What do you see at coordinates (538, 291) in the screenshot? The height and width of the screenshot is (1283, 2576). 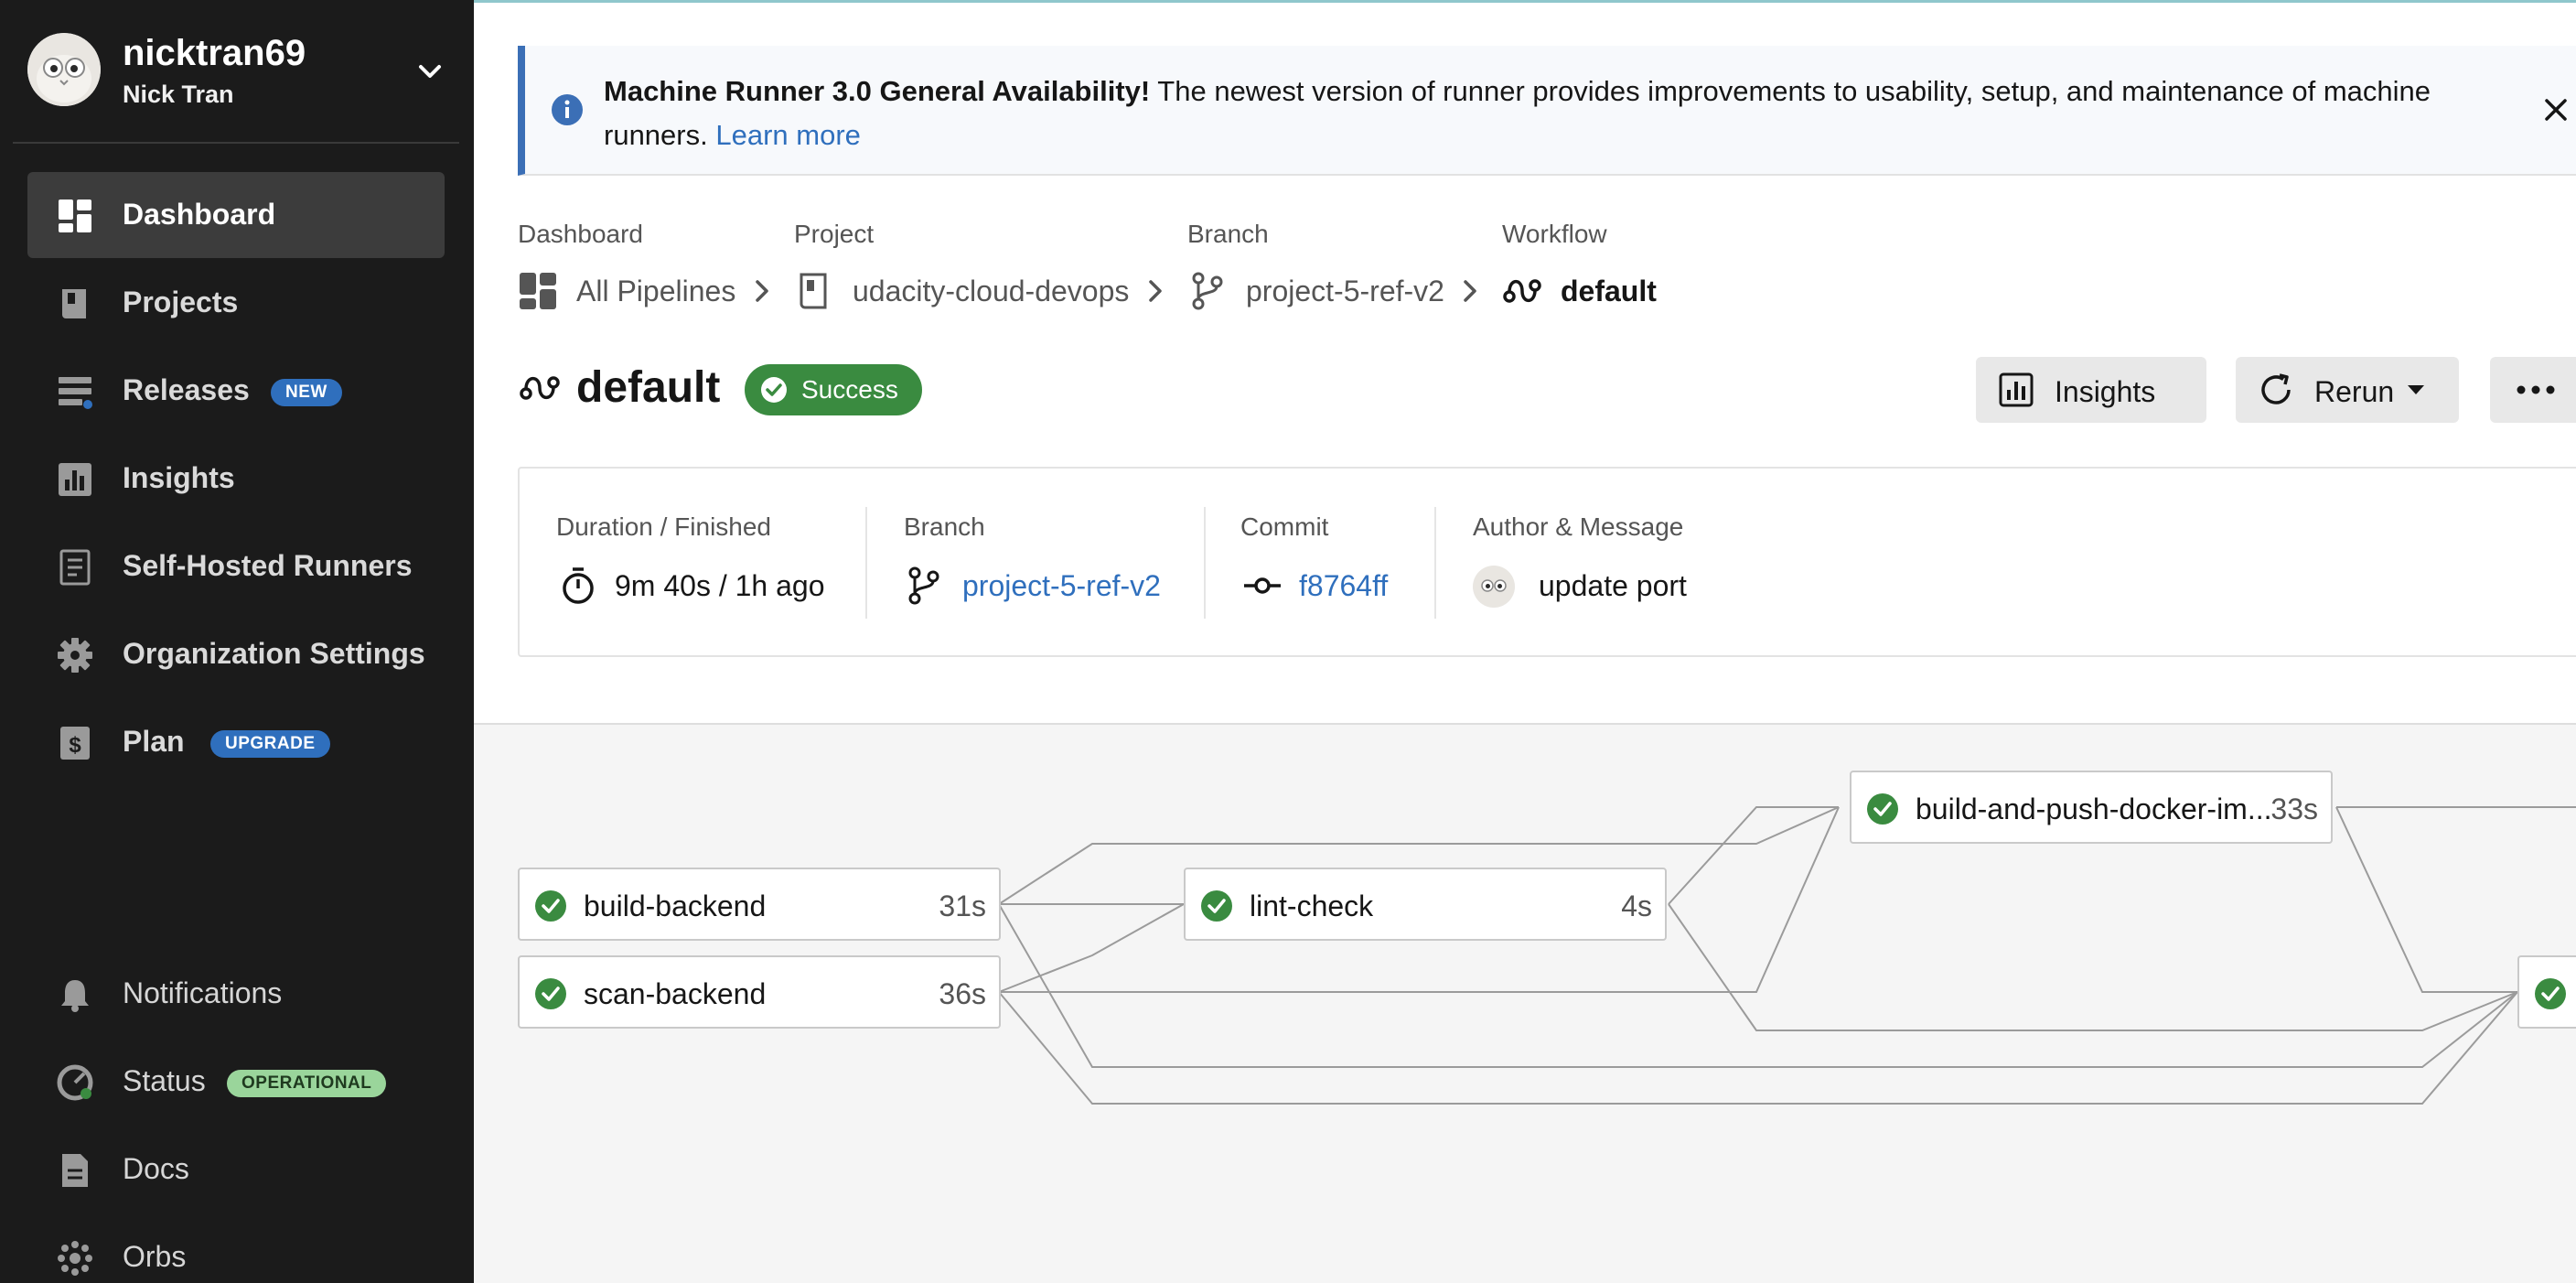 I see `dashboard-icon` at bounding box center [538, 291].